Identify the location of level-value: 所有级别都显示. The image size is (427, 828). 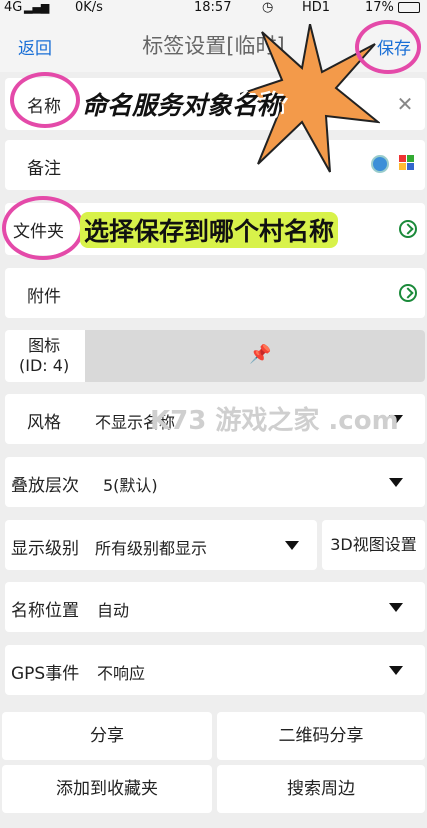
(151, 548).